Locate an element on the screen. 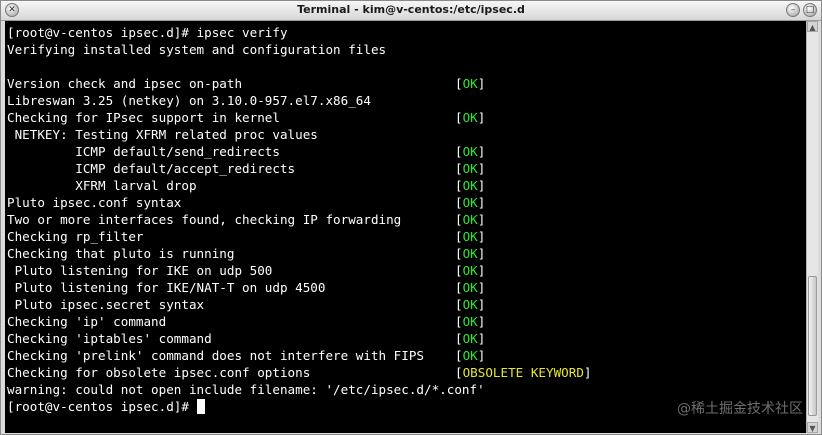 The width and height of the screenshot is (822, 435). terminal-line-text: NETKEY: Testing XFRM related proc values is located at coordinates (162, 134).